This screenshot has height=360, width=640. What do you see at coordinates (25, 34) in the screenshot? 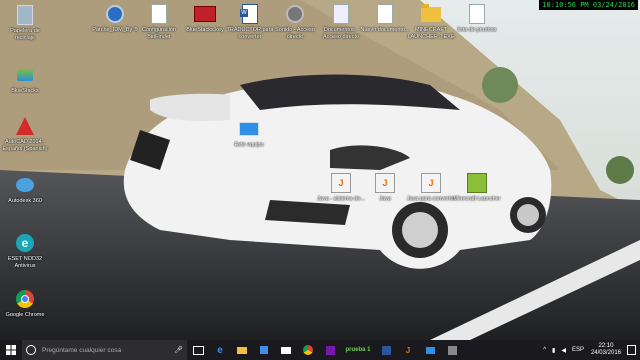
I see `desktop-icon-label: Papelera de reciclaje` at bounding box center [25, 34].